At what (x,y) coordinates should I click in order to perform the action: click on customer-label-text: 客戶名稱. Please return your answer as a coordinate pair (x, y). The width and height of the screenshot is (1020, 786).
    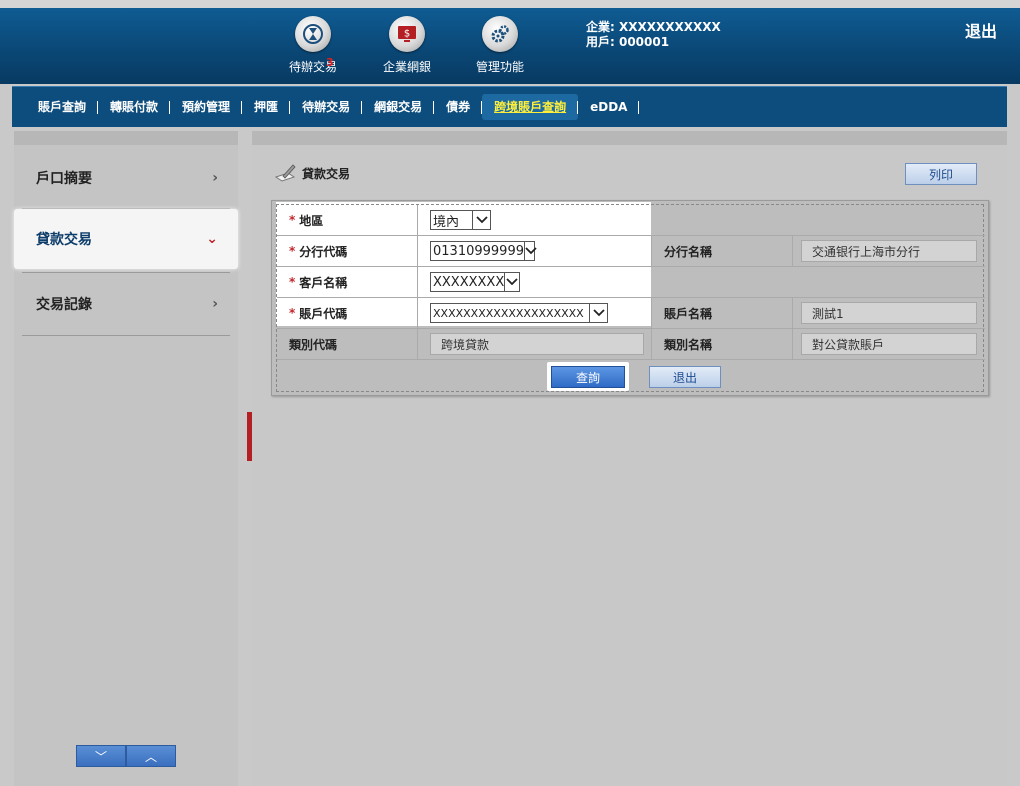
    Looking at the image, I should click on (323, 282).